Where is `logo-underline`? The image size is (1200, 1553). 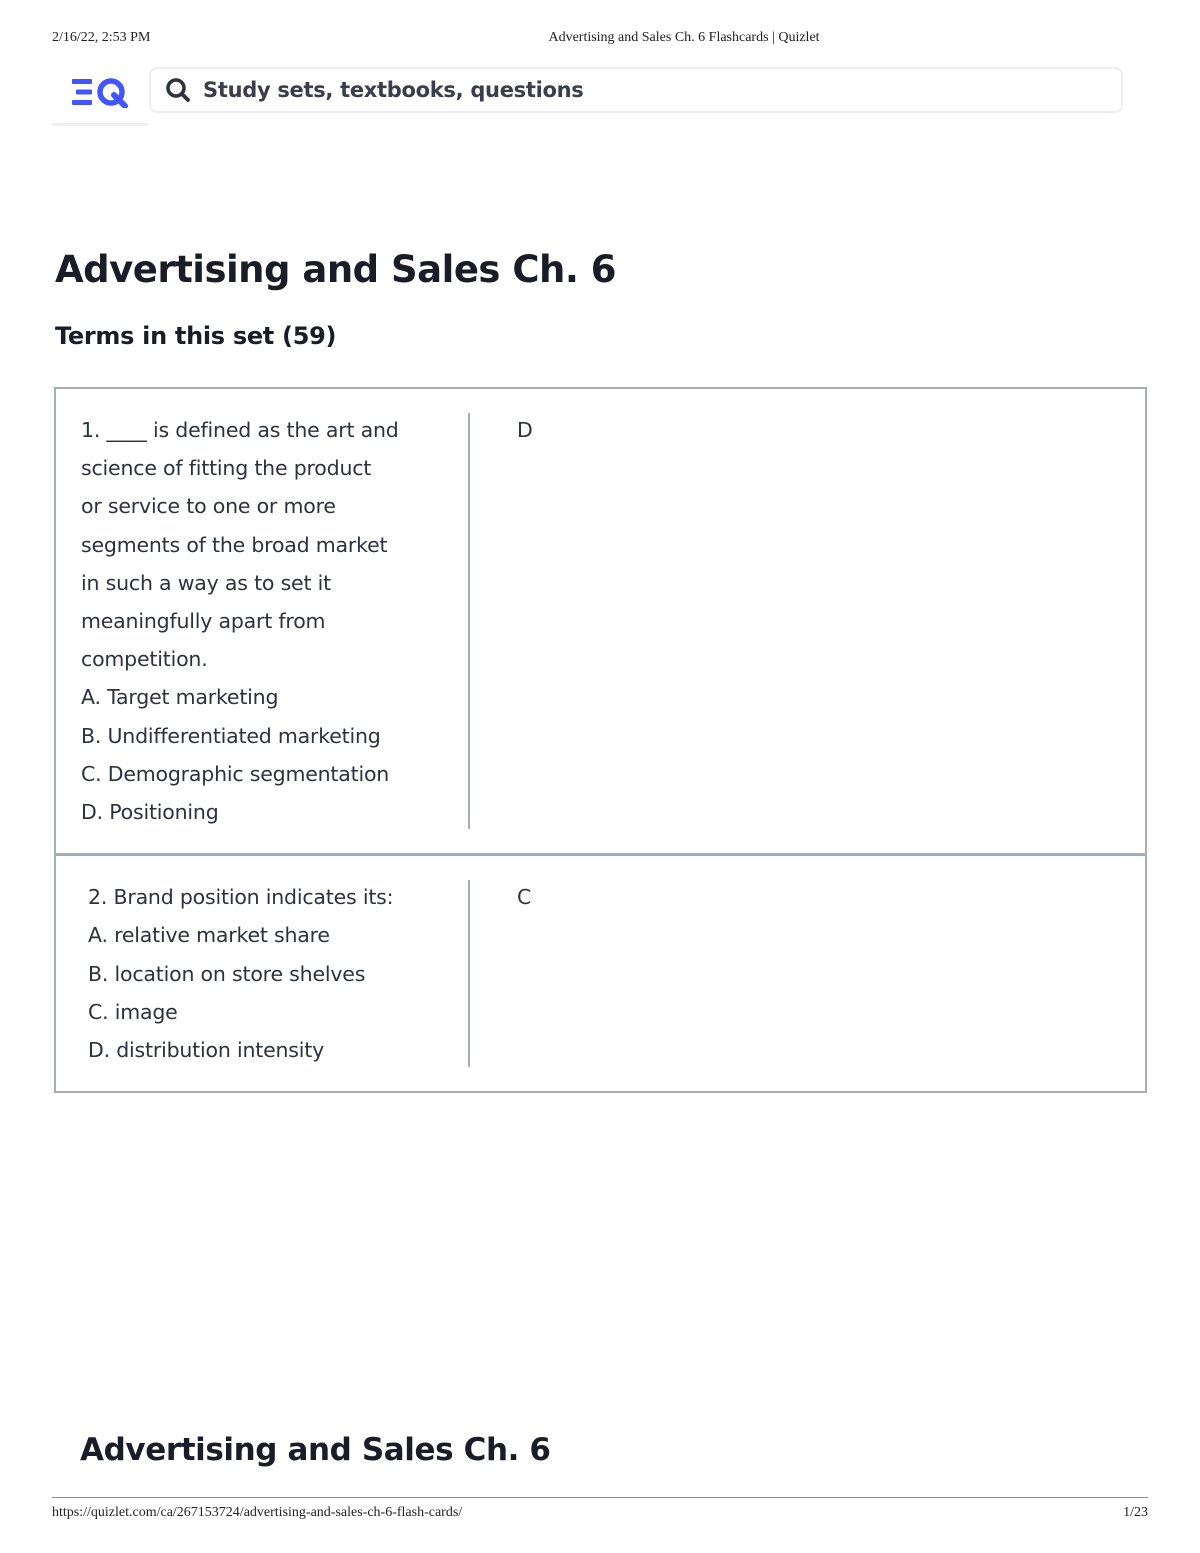
logo-underline is located at coordinates (100, 124).